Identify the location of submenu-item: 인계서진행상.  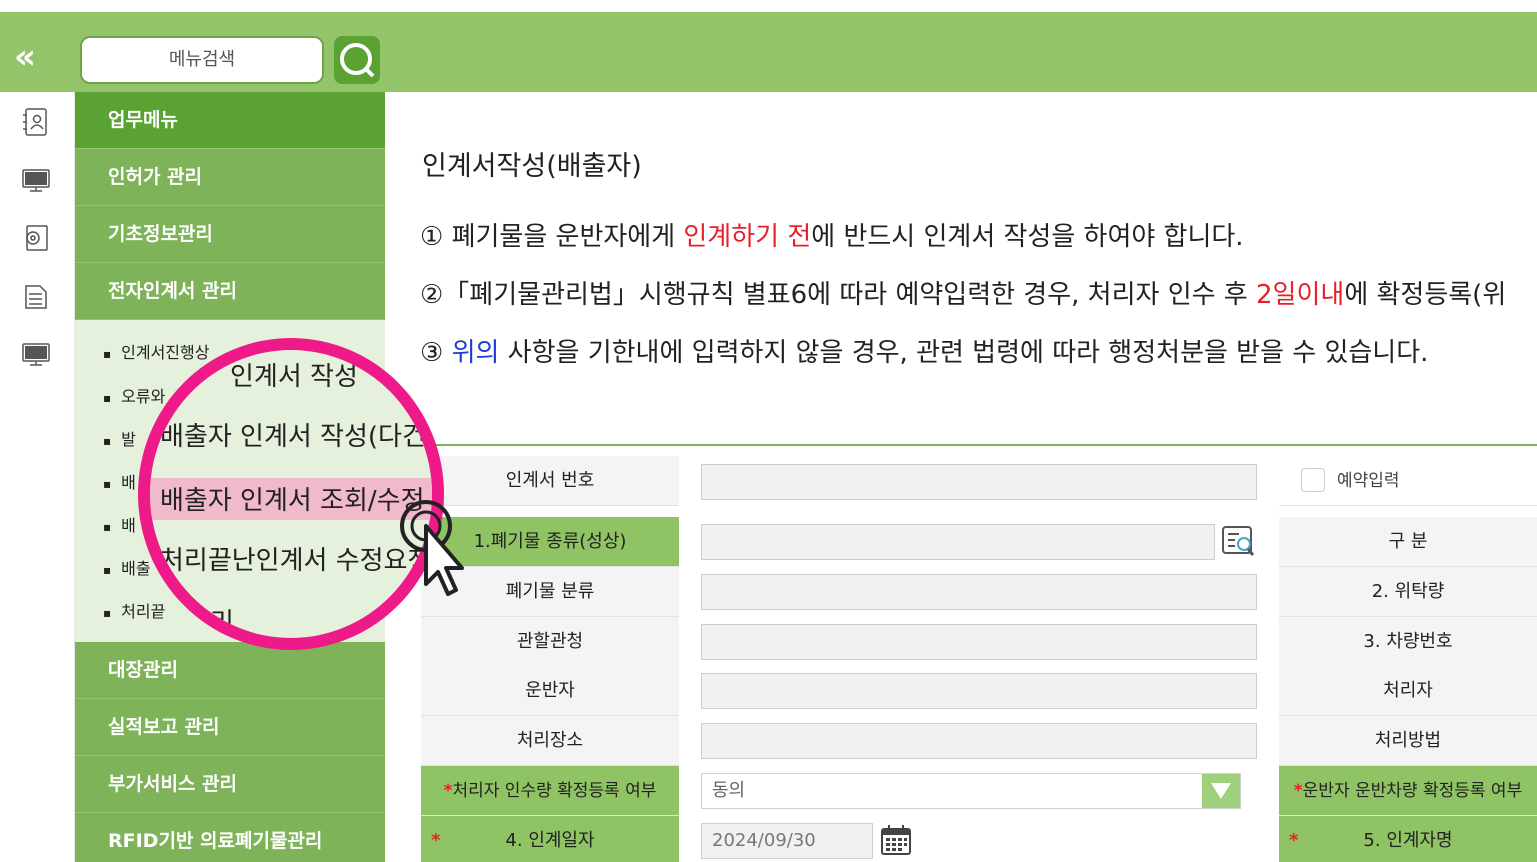
(156, 353).